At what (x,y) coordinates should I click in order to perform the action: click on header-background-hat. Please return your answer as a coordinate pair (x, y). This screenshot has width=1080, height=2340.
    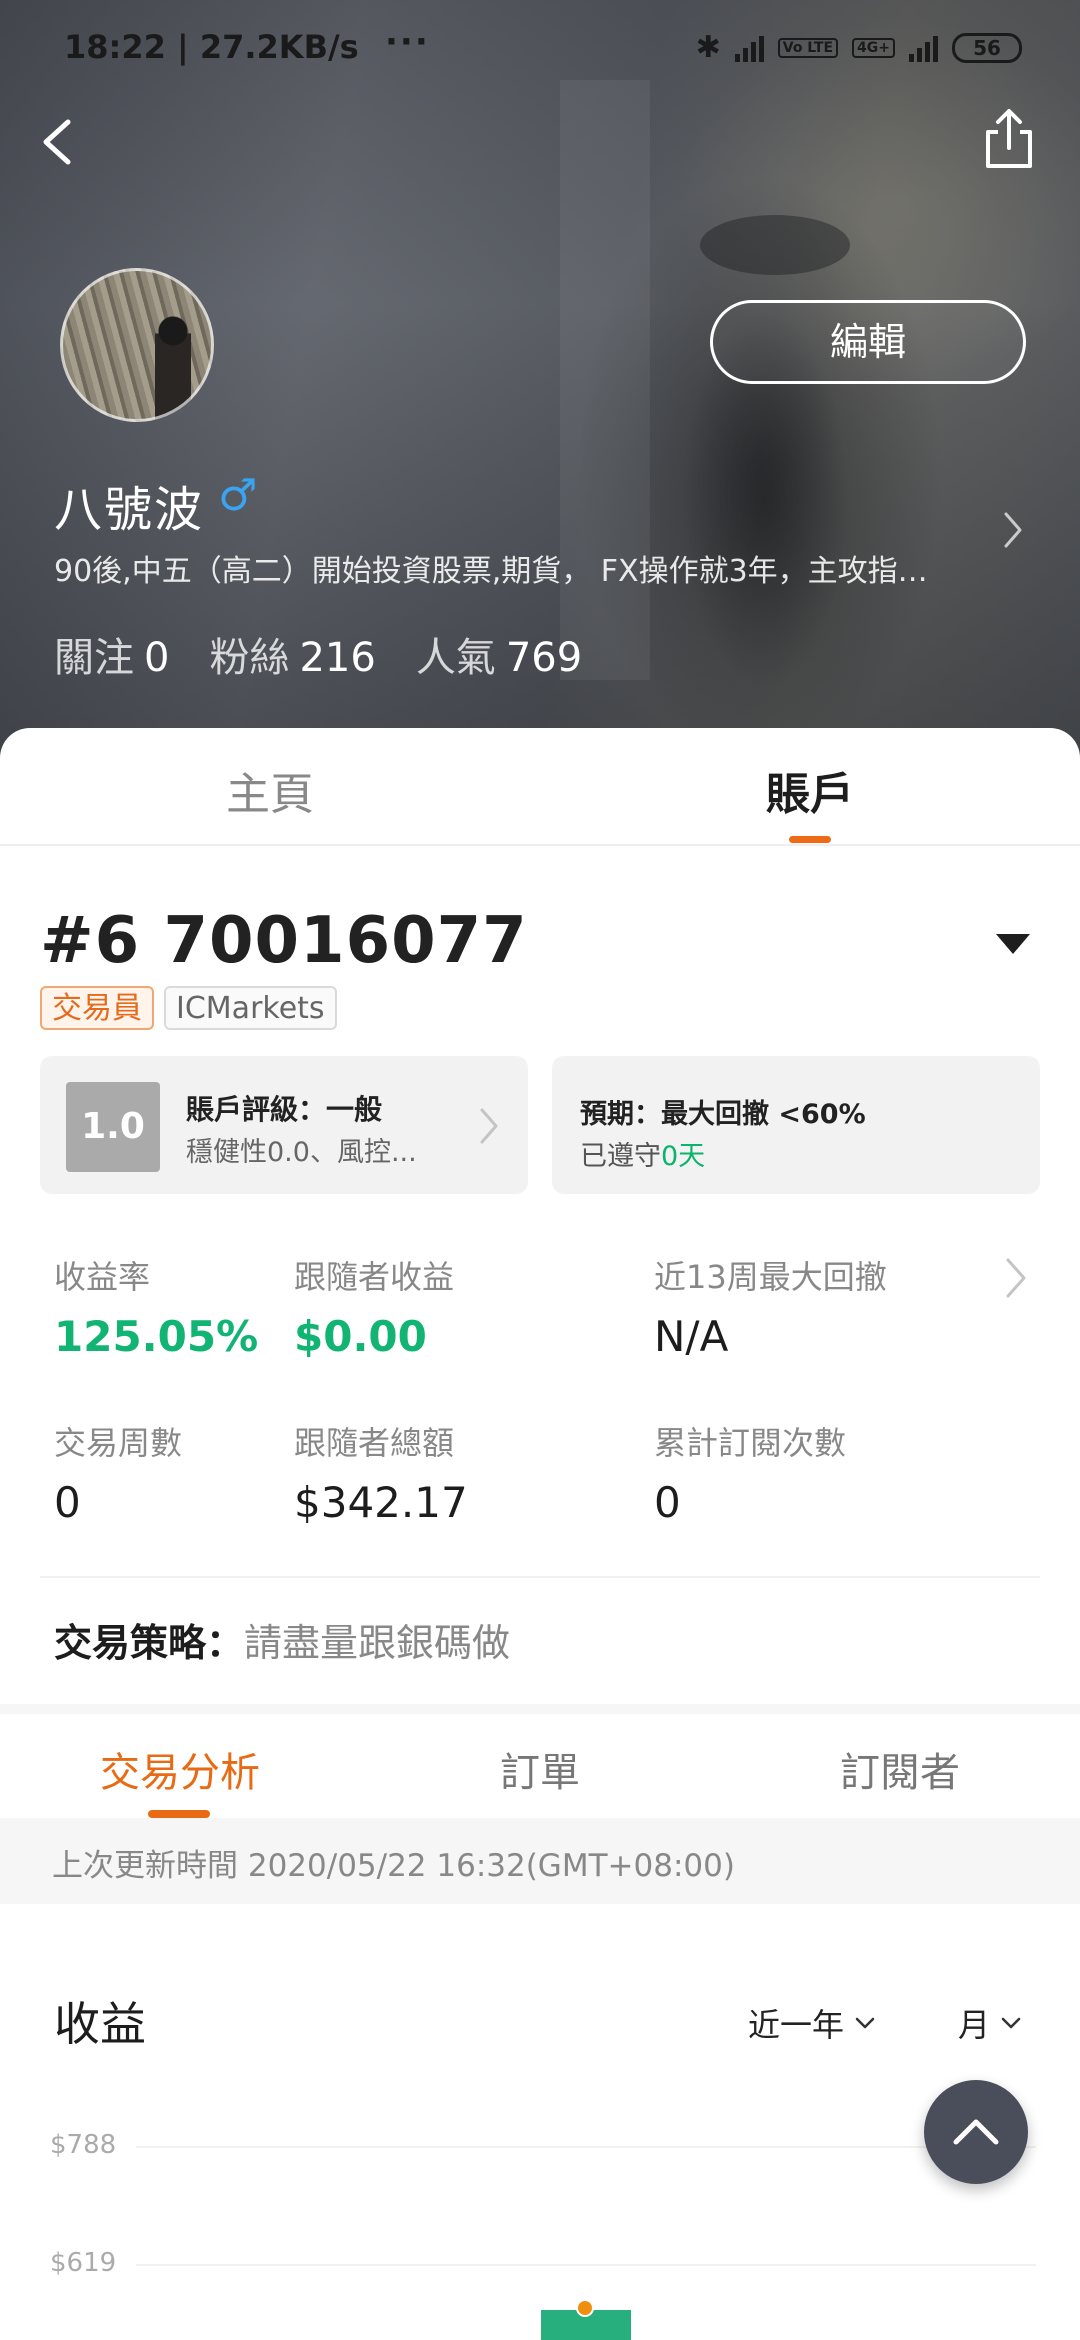
    Looking at the image, I should click on (775, 245).